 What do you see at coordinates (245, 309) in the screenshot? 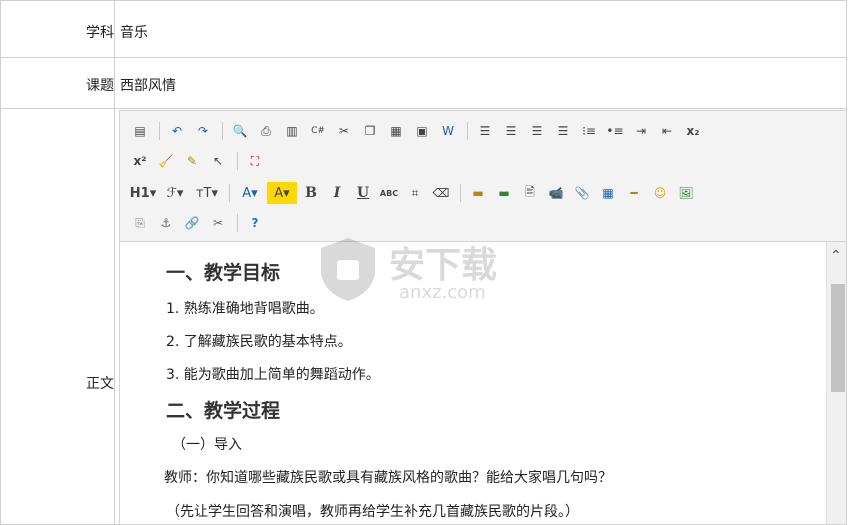
I see `list-item: 1. 熟练准确地背唱歌曲。` at bounding box center [245, 309].